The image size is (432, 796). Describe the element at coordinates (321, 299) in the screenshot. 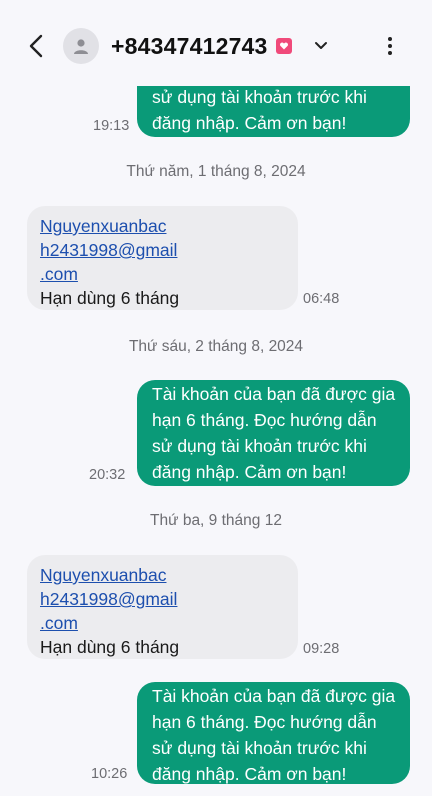

I see `message-timestamp: 06:48` at that location.